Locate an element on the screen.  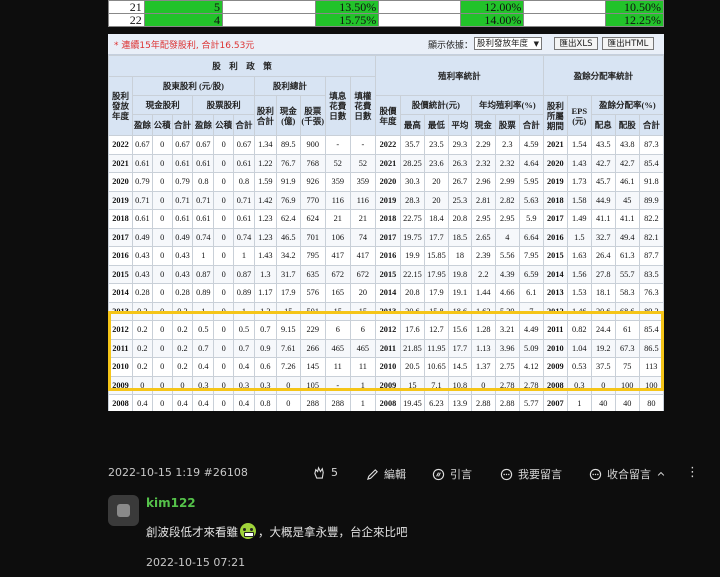
chevron-up-icon is located at coordinates (661, 473).